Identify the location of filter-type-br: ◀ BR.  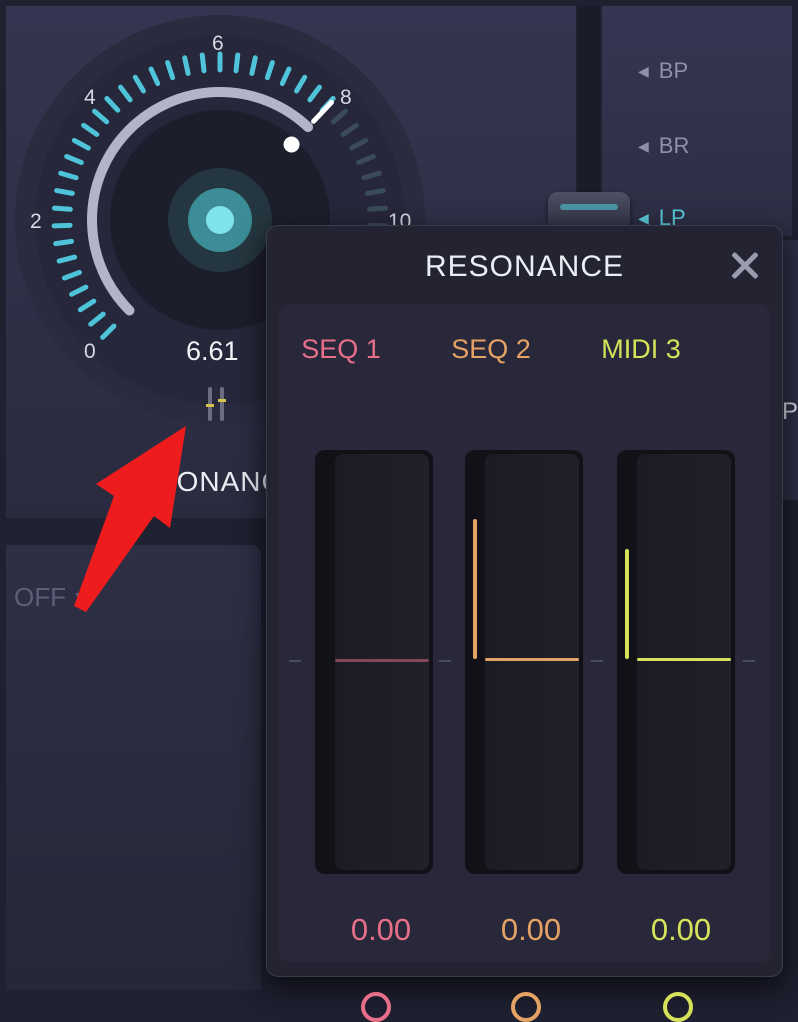
(663, 146).